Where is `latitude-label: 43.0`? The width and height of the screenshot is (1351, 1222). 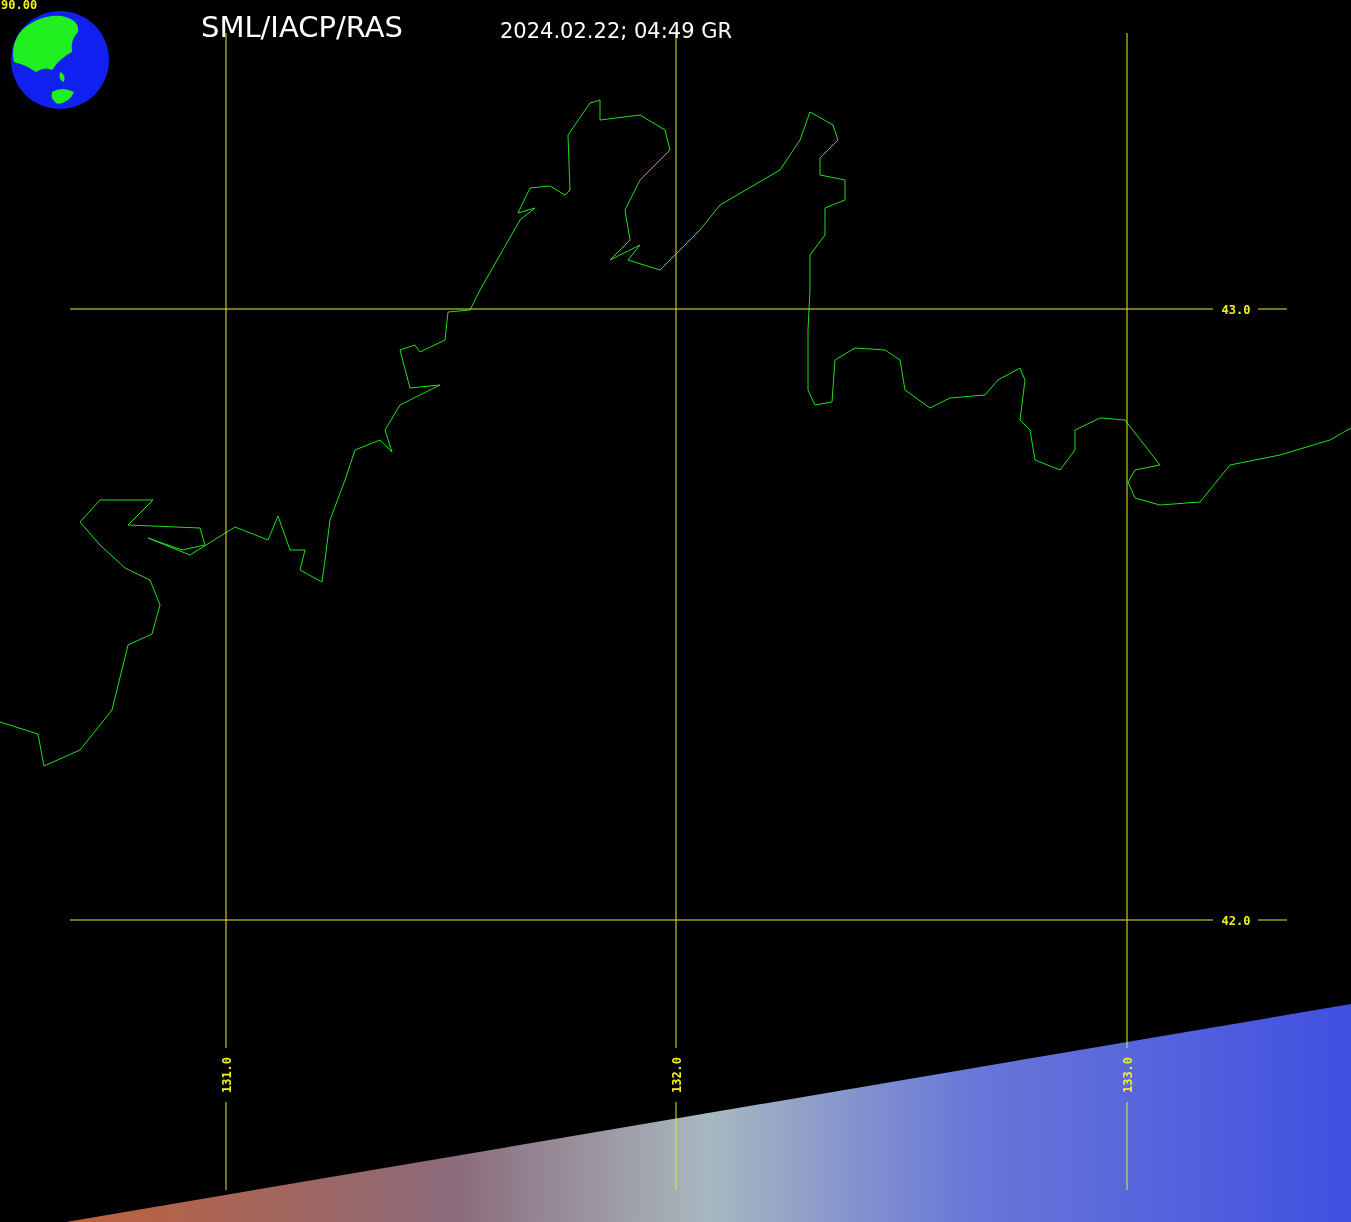
latitude-label: 43.0 is located at coordinates (1236, 310).